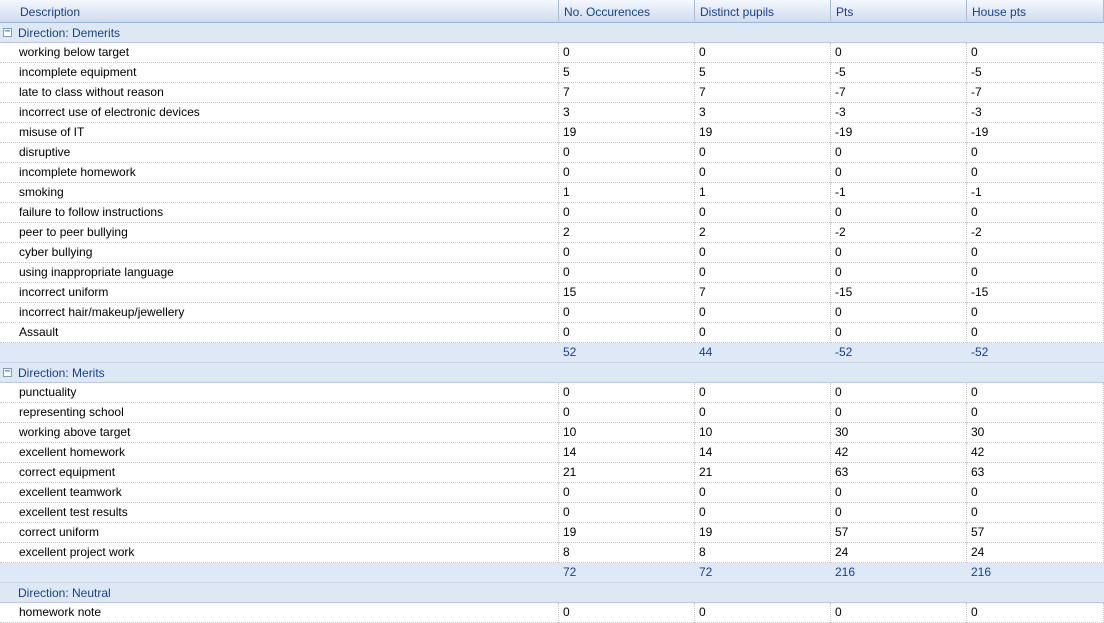 The height and width of the screenshot is (623, 1104). Describe the element at coordinates (552, 173) in the screenshot. I see `table-row: incomplete homework 0 0 0 0` at that location.